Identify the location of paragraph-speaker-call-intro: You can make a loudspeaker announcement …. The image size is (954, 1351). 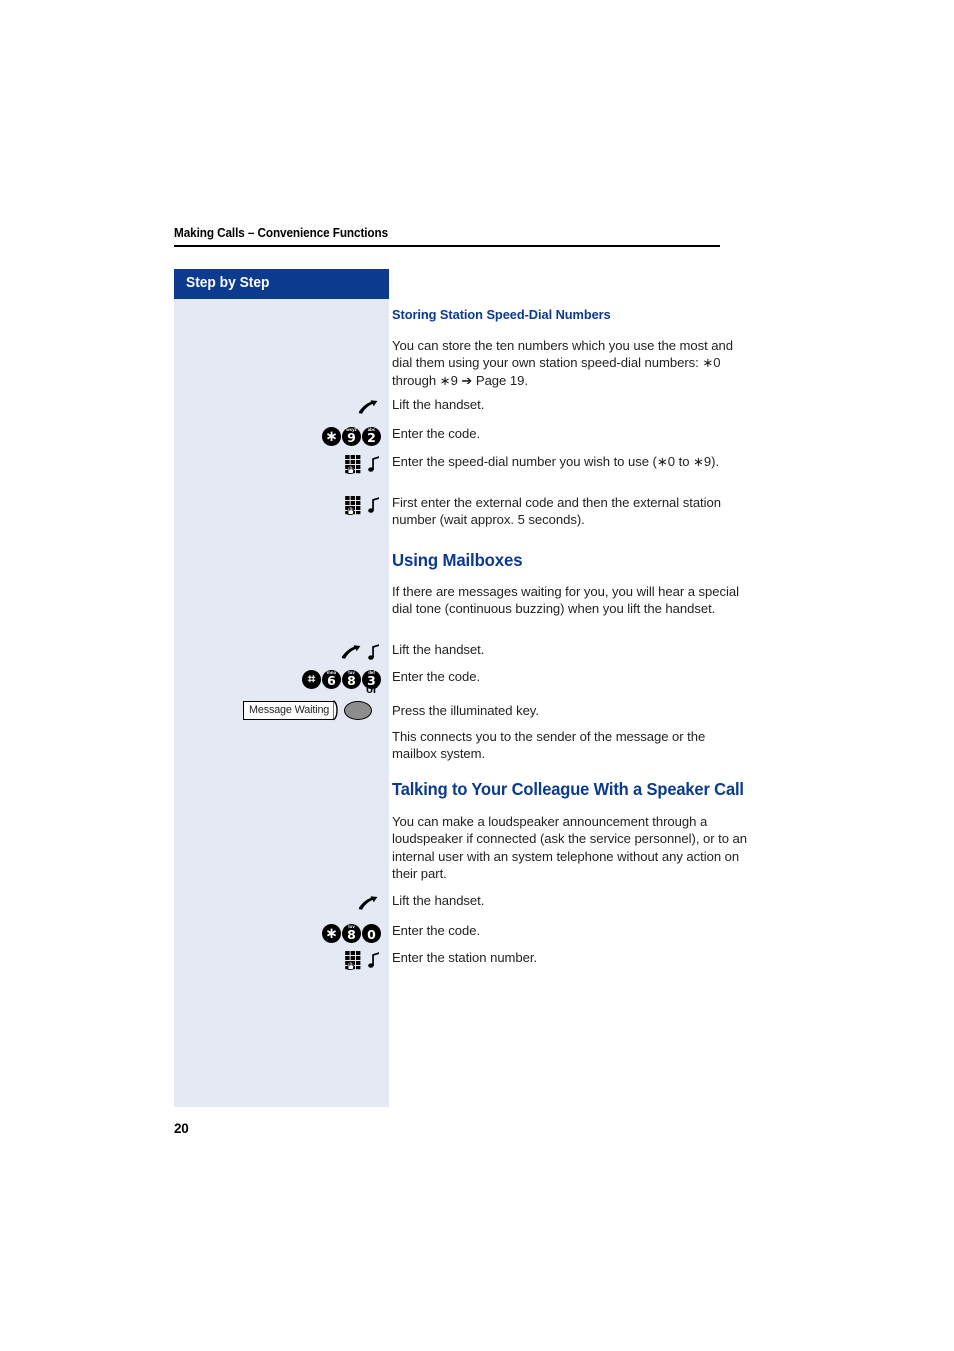
(569, 848).